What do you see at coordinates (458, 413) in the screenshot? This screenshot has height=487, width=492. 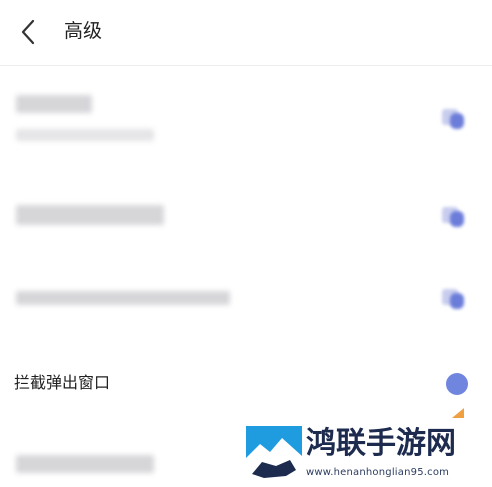 I see `orange-corner-icon` at bounding box center [458, 413].